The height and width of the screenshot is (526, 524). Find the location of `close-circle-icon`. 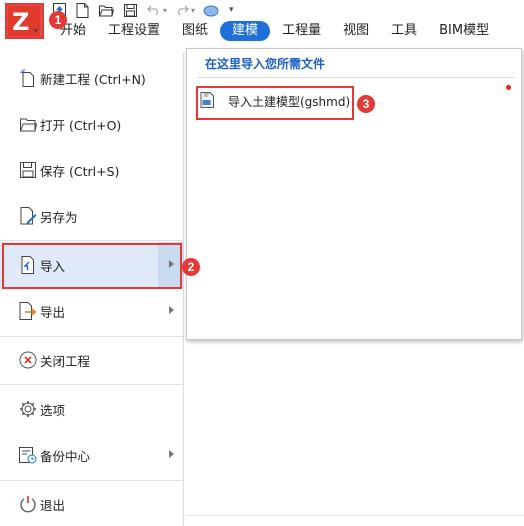

close-circle-icon is located at coordinates (28, 360).